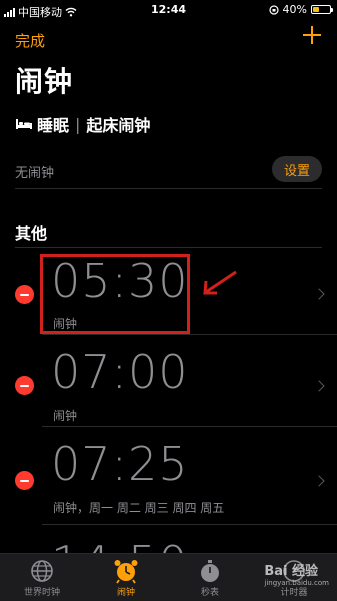 Image resolution: width=337 pixels, height=601 pixels. I want to click on status-right: 40%, so click(300, 9).